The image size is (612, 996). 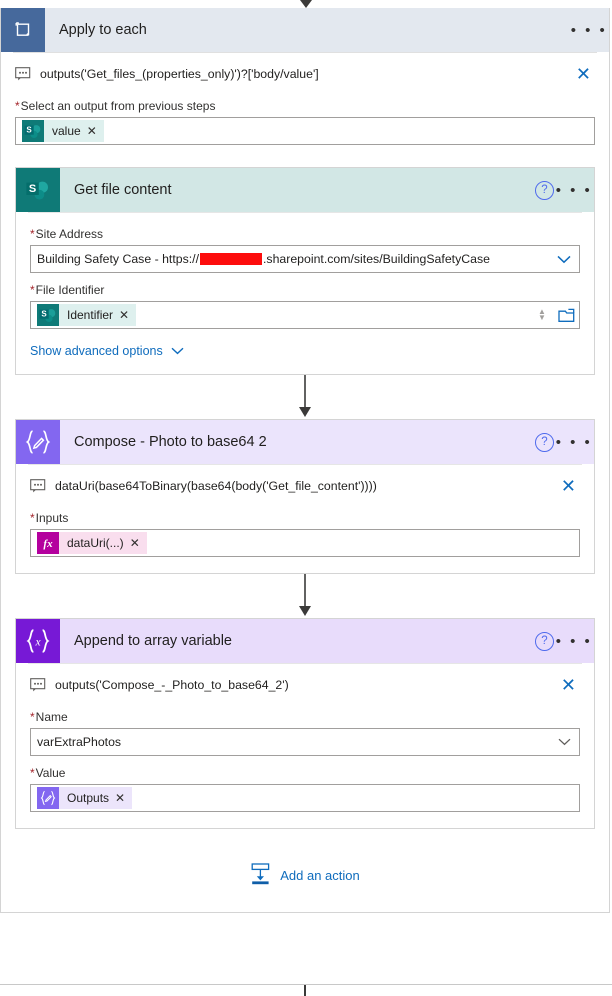 What do you see at coordinates (305, 234) in the screenshot?
I see `site-address-label: *Site Address` at bounding box center [305, 234].